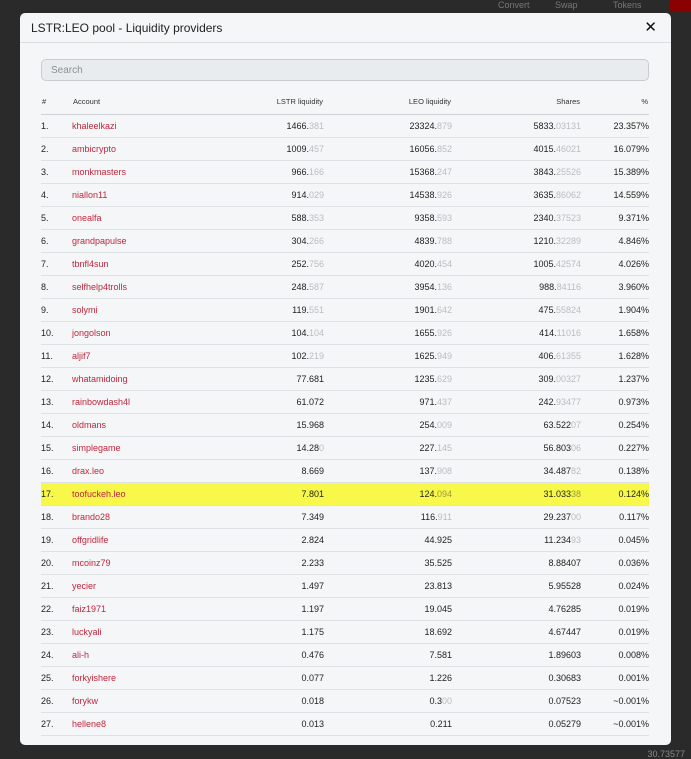  Describe the element at coordinates (316, 333) in the screenshot. I see `lstr-value-dim: 104` at that location.